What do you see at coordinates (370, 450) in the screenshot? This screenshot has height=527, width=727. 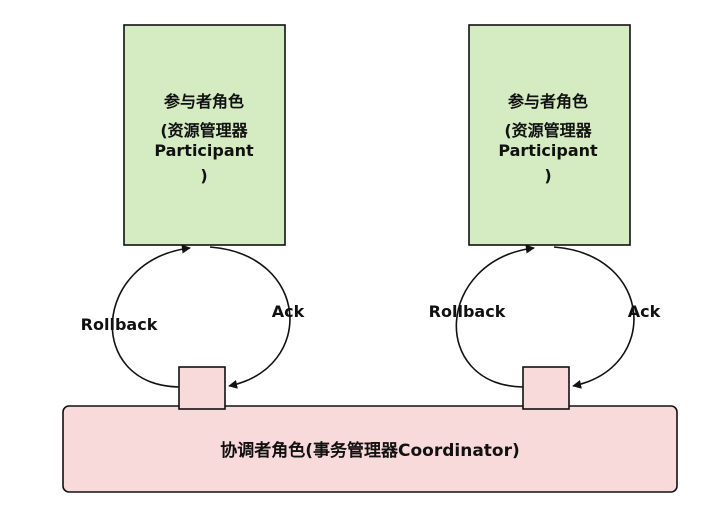 I see `coordinator-label: 协调者角色(事务管理器Coordinator)` at bounding box center [370, 450].